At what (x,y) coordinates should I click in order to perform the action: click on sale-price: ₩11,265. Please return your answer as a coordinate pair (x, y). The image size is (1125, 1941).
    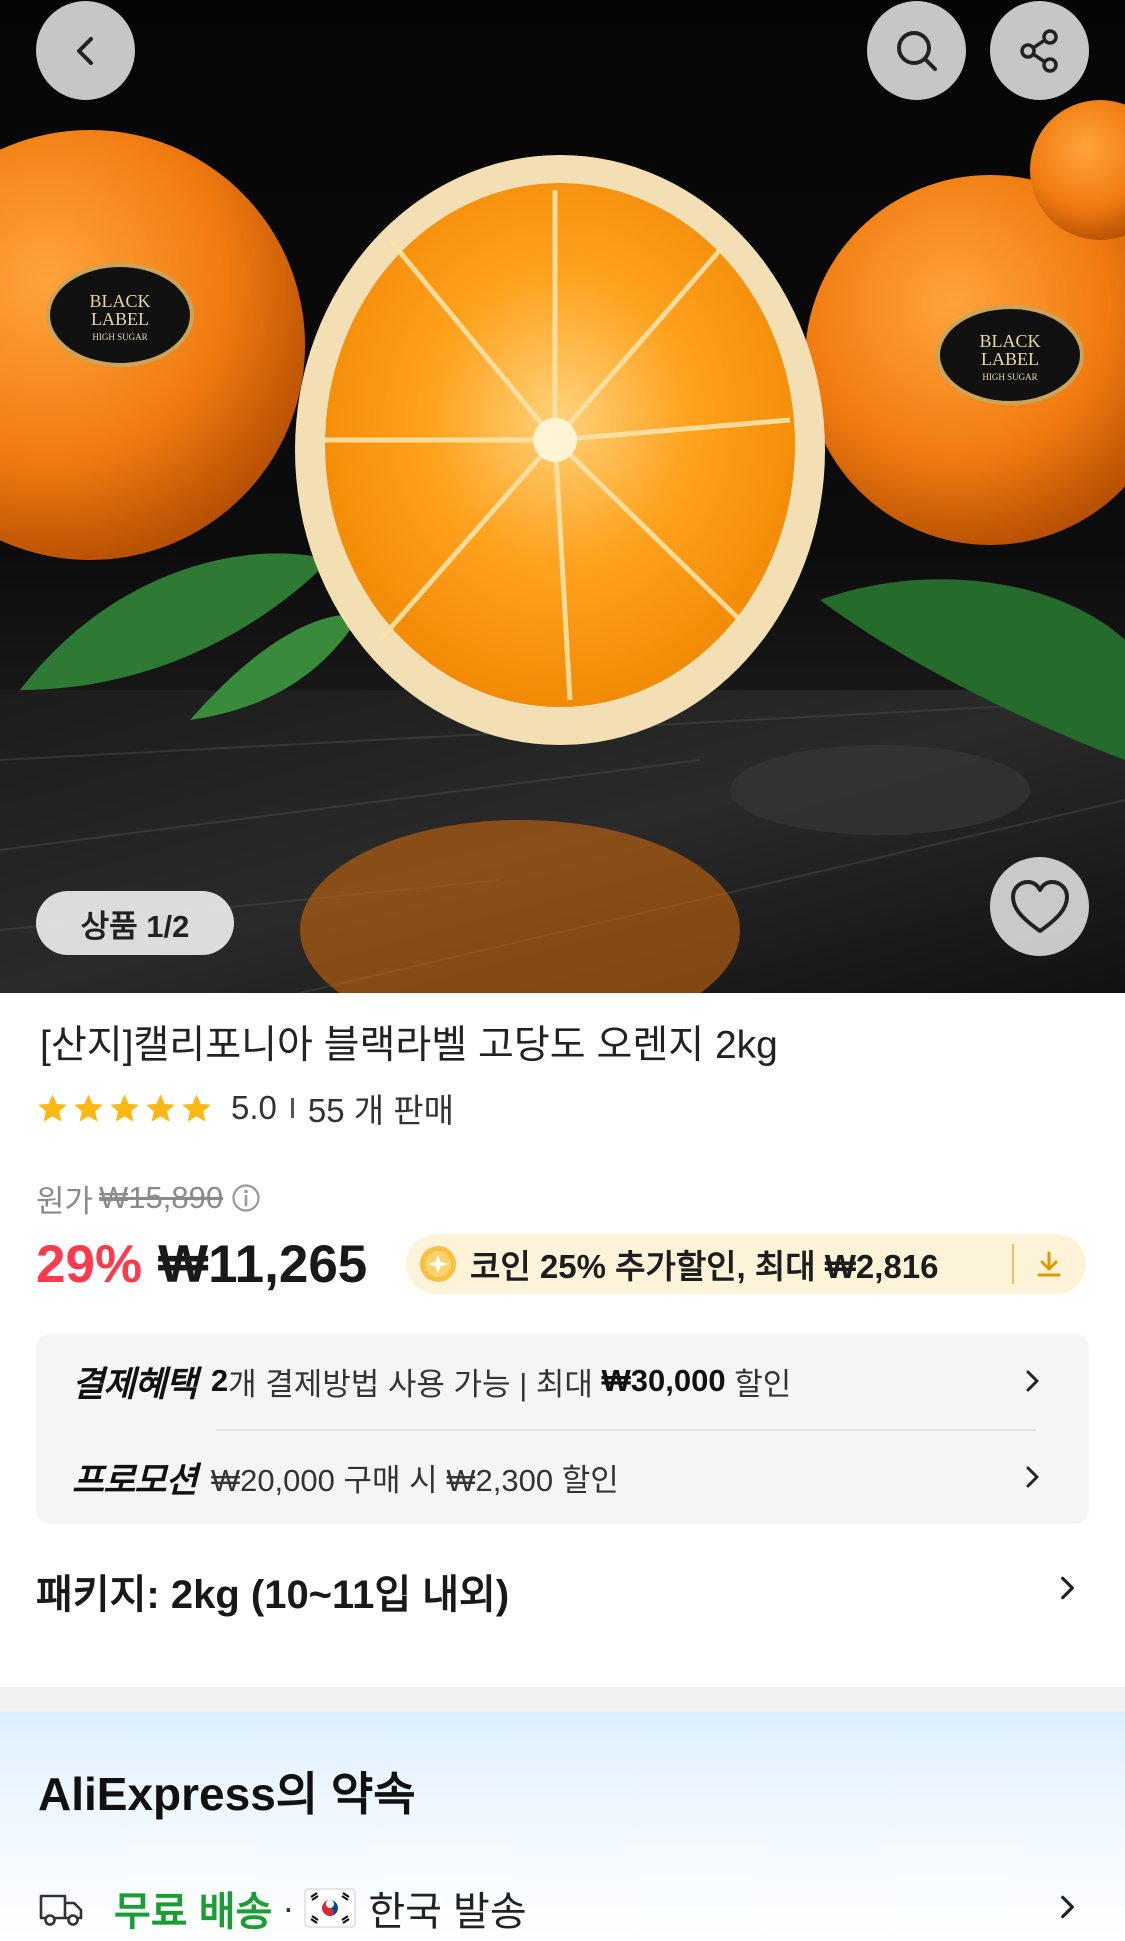
    Looking at the image, I should click on (263, 1264).